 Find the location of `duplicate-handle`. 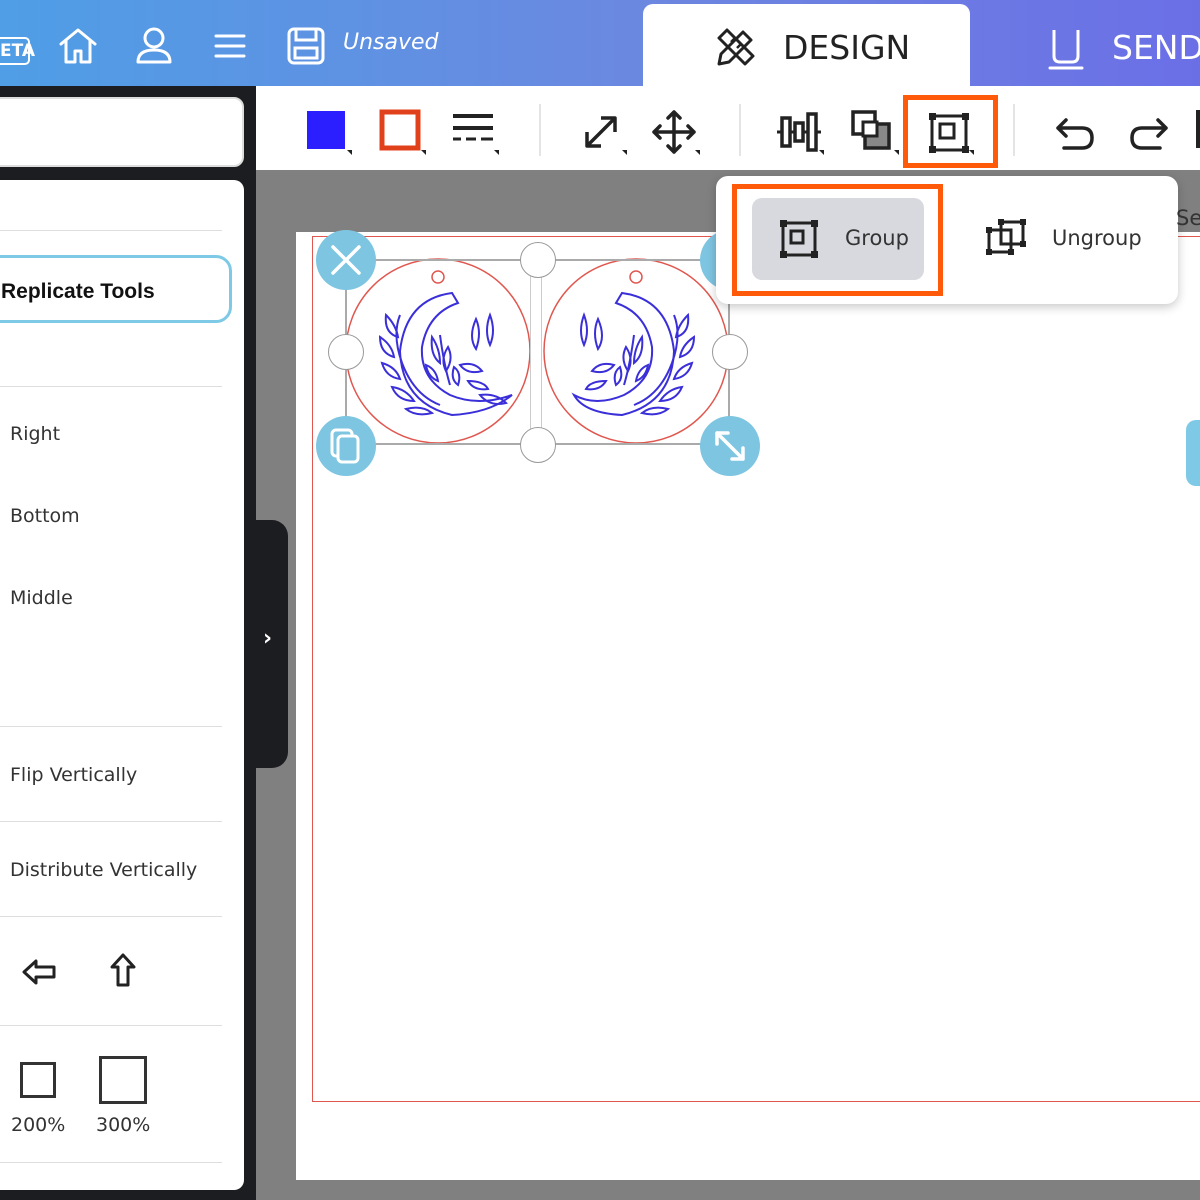

duplicate-handle is located at coordinates (346, 446).